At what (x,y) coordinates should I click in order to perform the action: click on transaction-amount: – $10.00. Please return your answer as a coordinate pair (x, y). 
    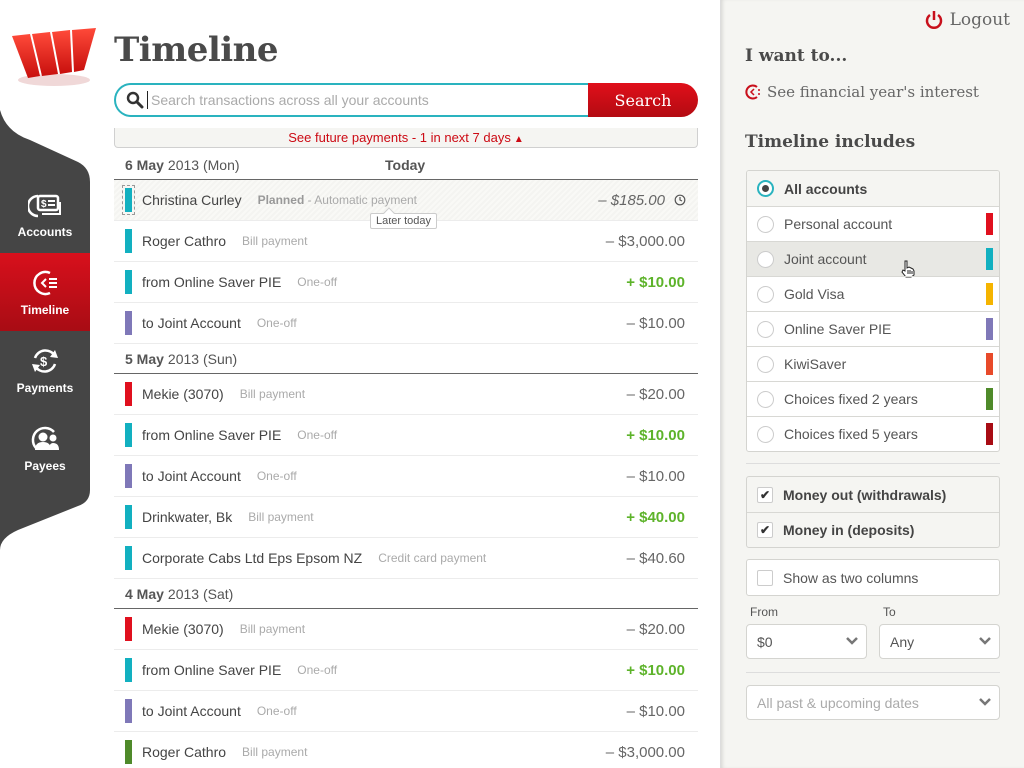
    Looking at the image, I should click on (655, 323).